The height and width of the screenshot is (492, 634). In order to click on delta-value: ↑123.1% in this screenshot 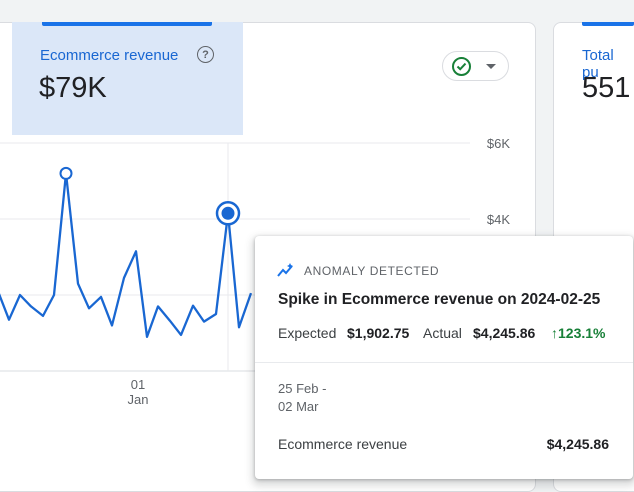, I will do `click(578, 333)`.